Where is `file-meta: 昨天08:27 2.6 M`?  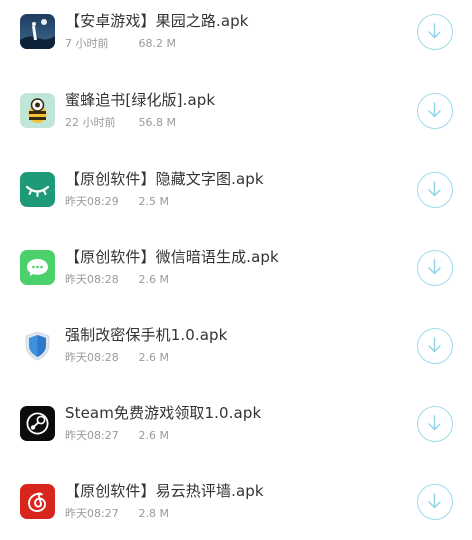
file-meta: 昨天08:27 2.6 M is located at coordinates (117, 435).